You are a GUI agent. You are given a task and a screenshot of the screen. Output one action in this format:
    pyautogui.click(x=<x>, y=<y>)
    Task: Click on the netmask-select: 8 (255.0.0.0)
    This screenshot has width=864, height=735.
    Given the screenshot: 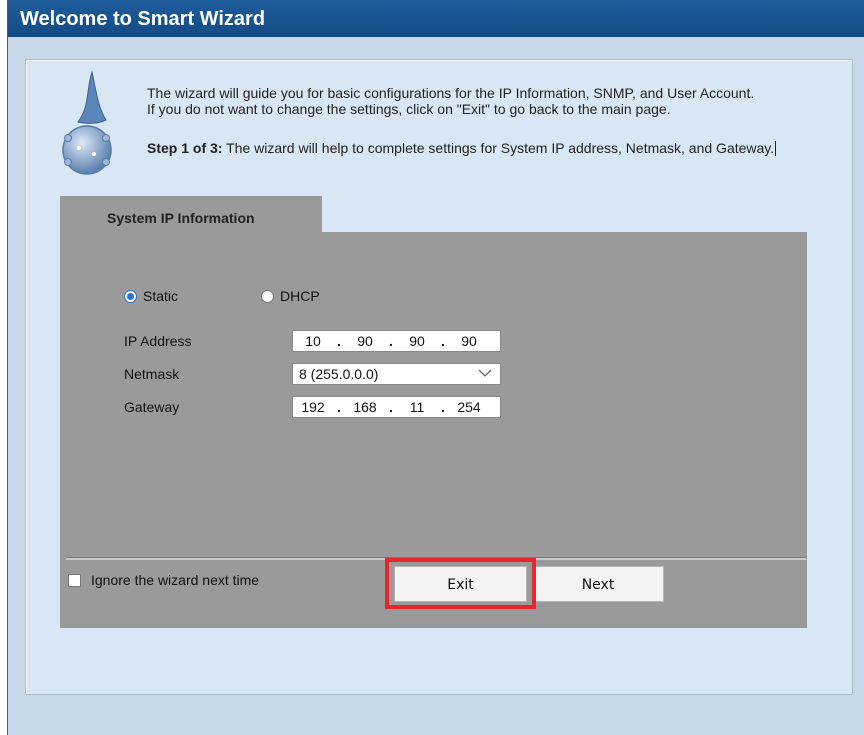 What is the action you would take?
    pyautogui.click(x=396, y=374)
    